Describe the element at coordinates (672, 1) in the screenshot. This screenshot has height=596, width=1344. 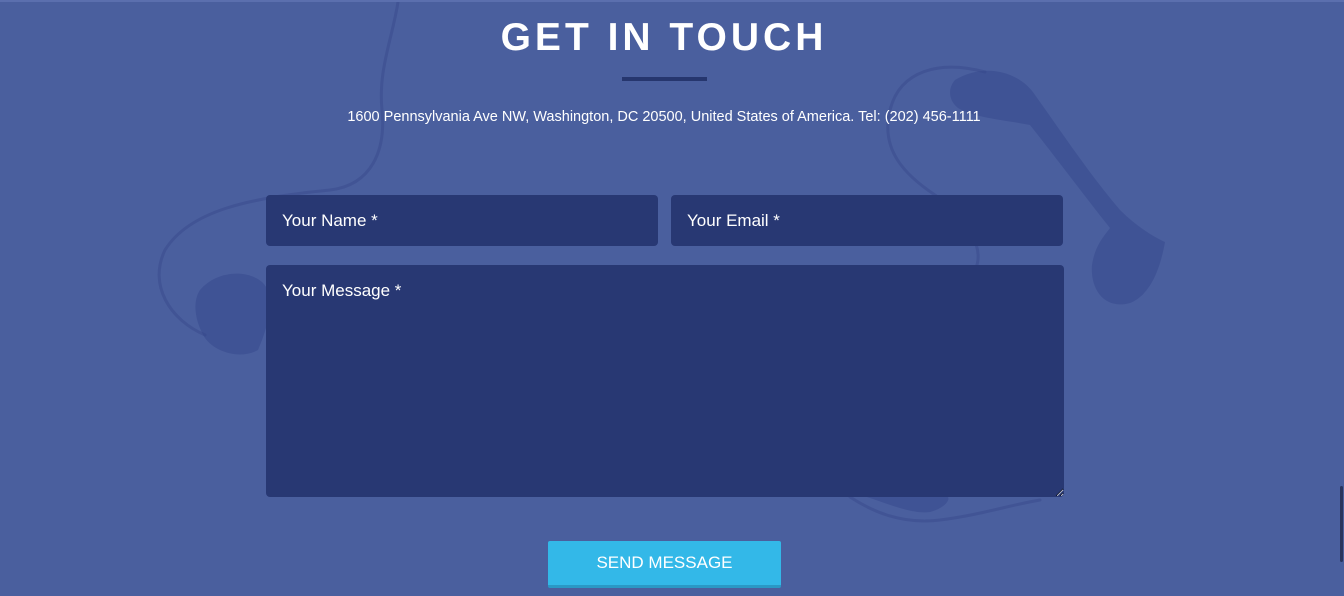
I see `top-border` at that location.